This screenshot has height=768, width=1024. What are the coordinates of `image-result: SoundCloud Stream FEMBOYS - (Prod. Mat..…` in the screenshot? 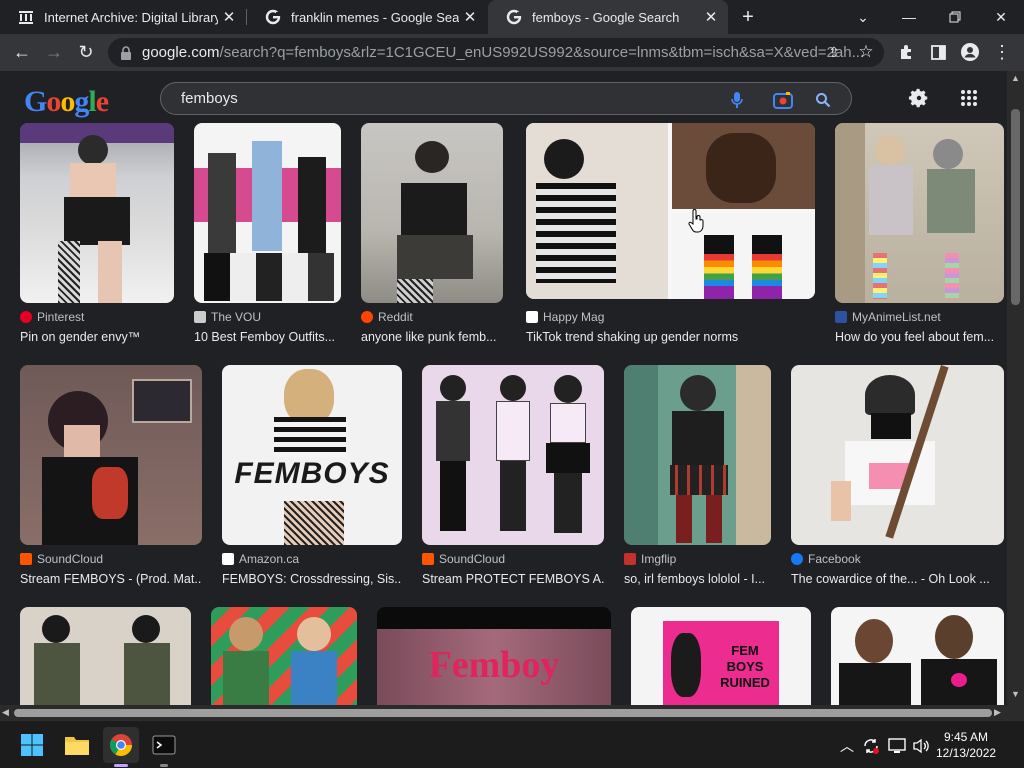 It's located at (111, 477).